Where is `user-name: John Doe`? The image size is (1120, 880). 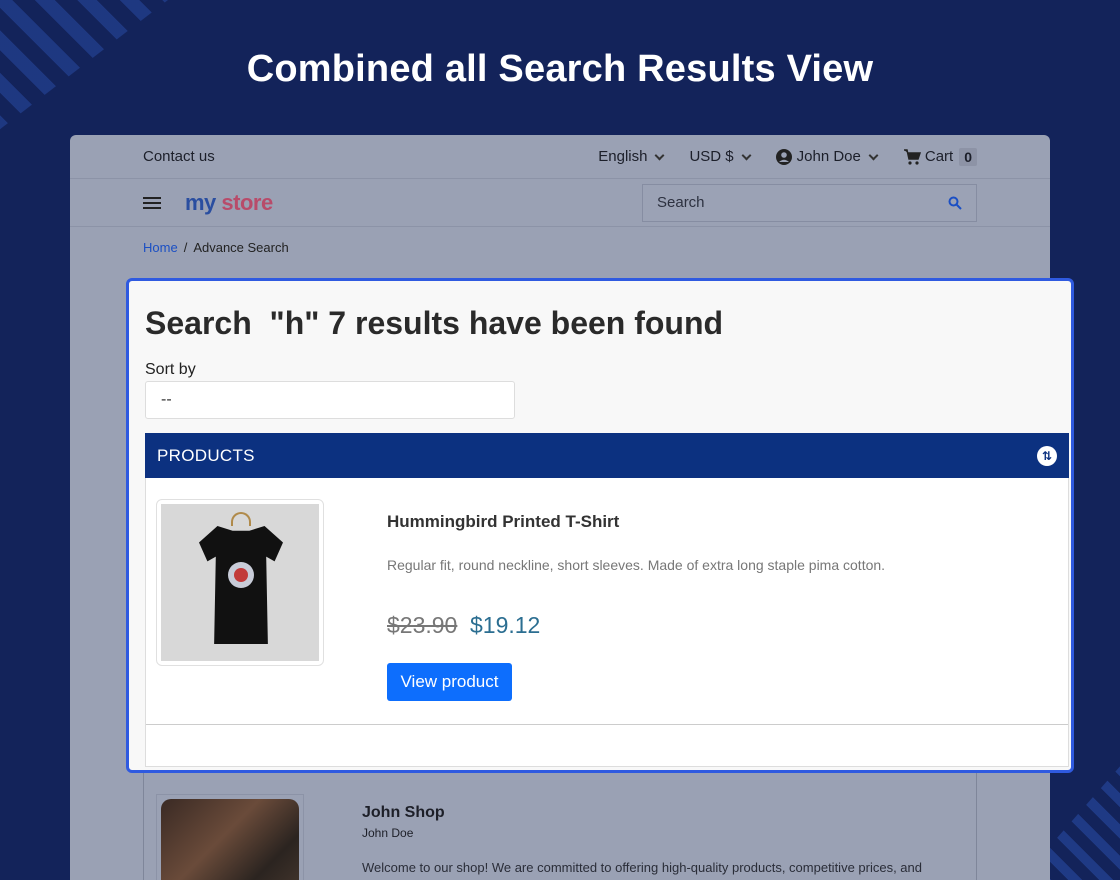 user-name: John Doe is located at coordinates (828, 156).